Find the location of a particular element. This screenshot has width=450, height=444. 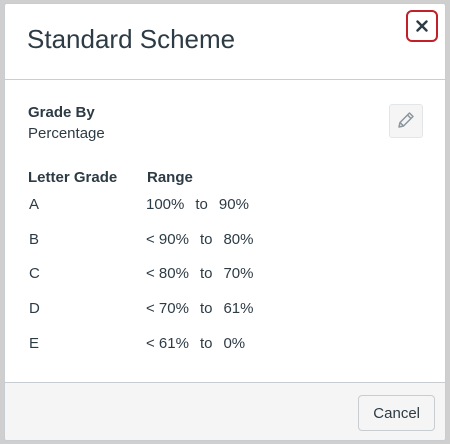

close-icon is located at coordinates (422, 26).